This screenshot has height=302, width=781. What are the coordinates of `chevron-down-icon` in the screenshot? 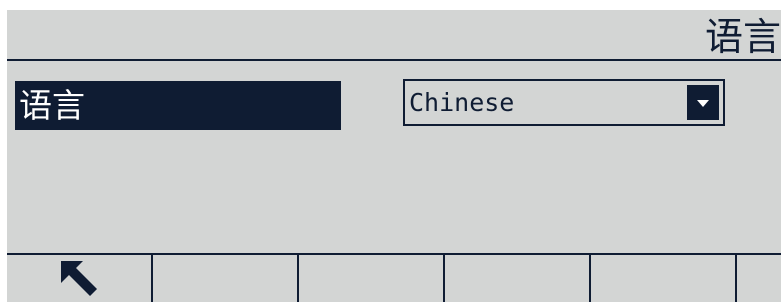 It's located at (703, 103).